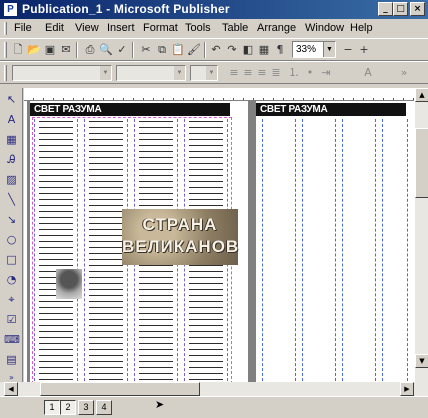  What do you see at coordinates (235, 28) in the screenshot?
I see `menu-table: Table` at bounding box center [235, 28].